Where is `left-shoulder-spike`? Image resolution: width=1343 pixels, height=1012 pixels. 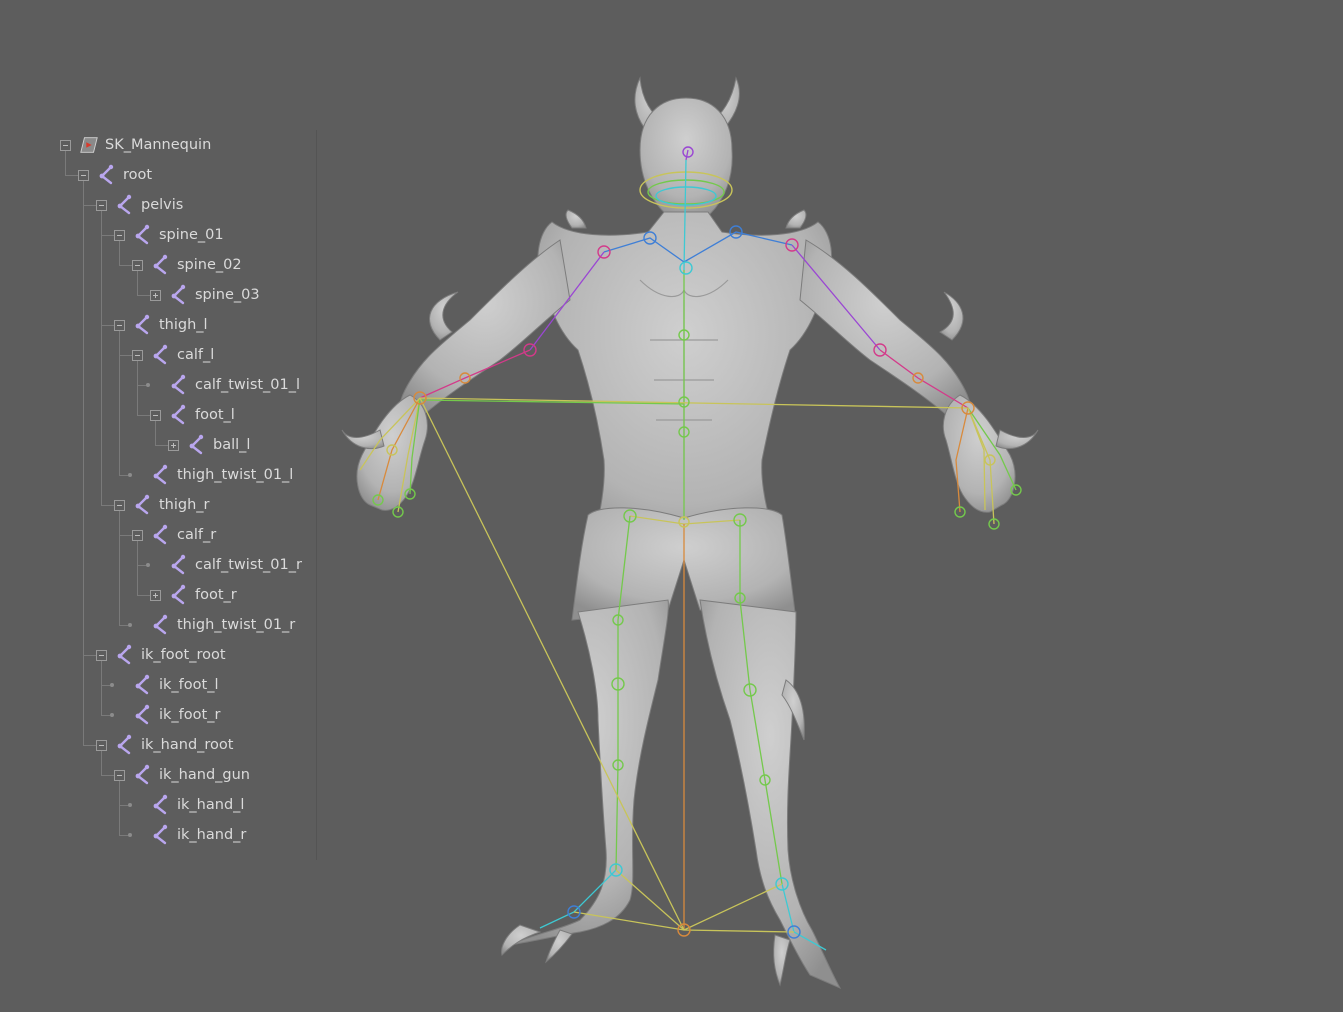
left-shoulder-spike is located at coordinates (576, 219).